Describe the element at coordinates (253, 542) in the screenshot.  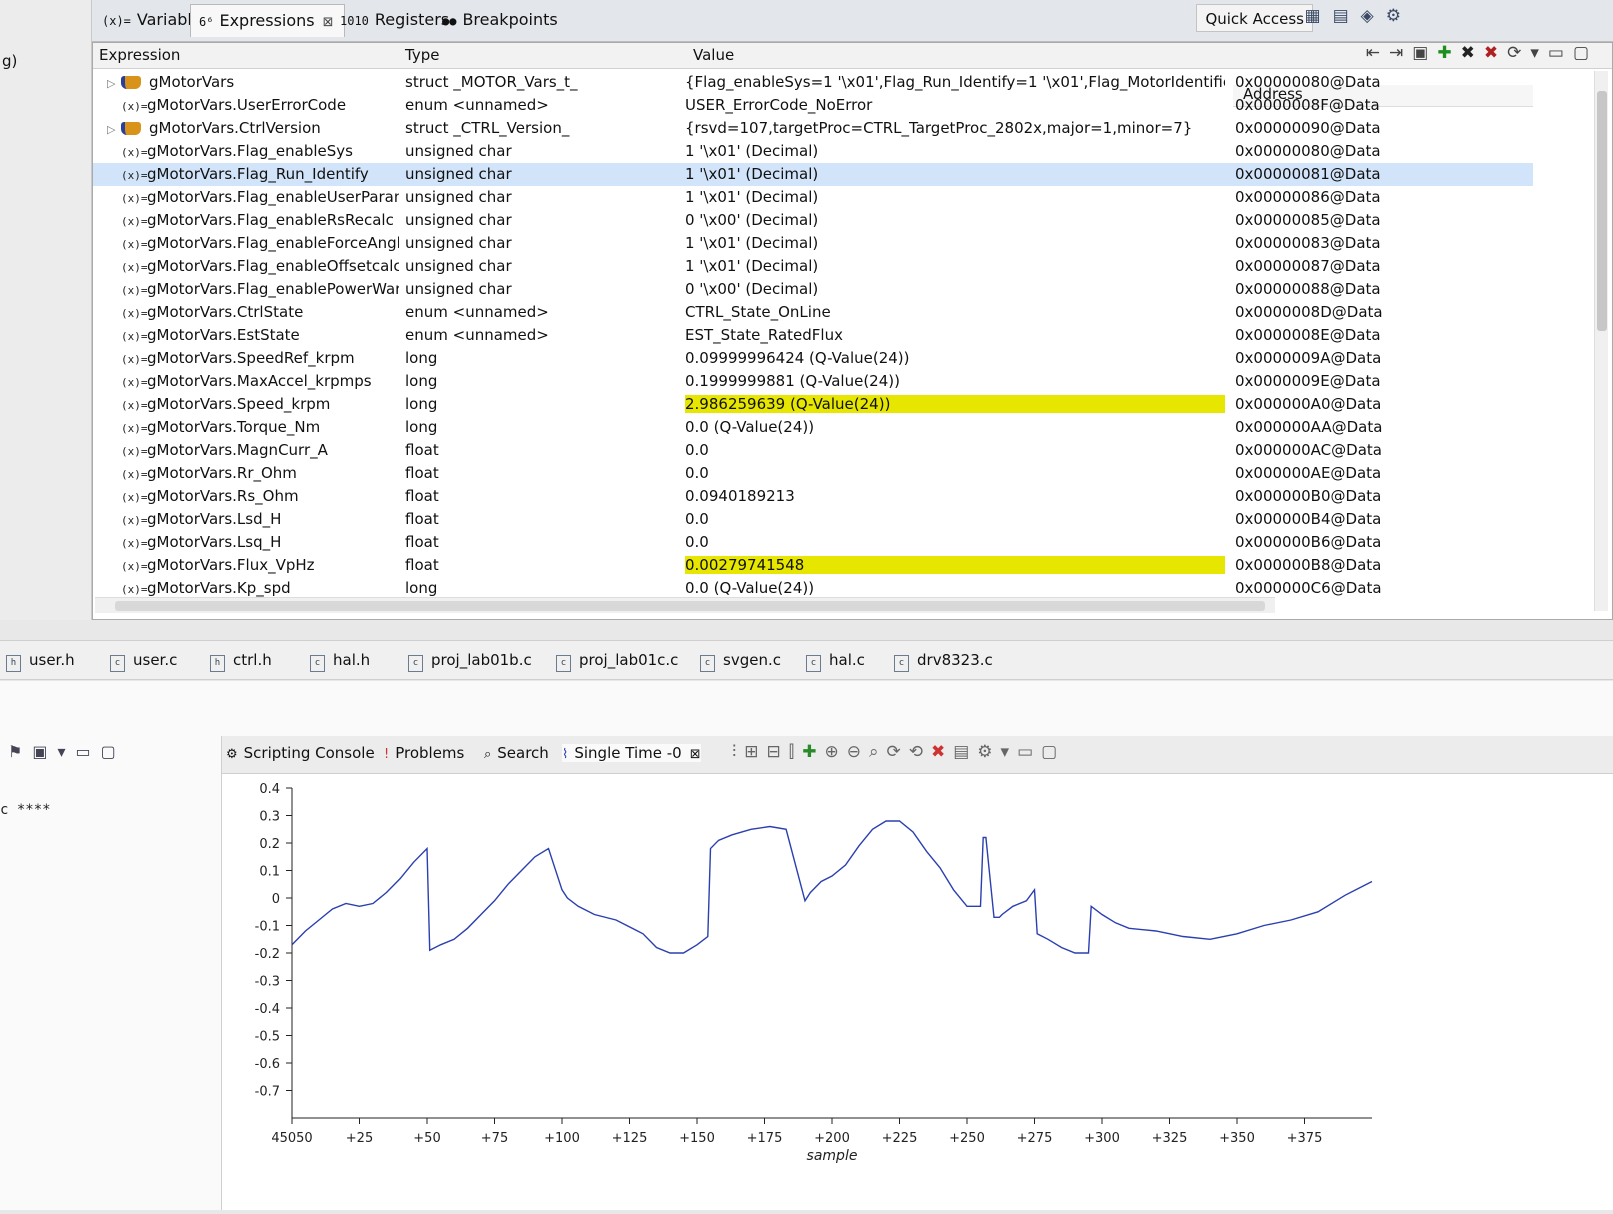
I see `cell-expression: (x)=gMotorVars.Lsq_H` at that location.